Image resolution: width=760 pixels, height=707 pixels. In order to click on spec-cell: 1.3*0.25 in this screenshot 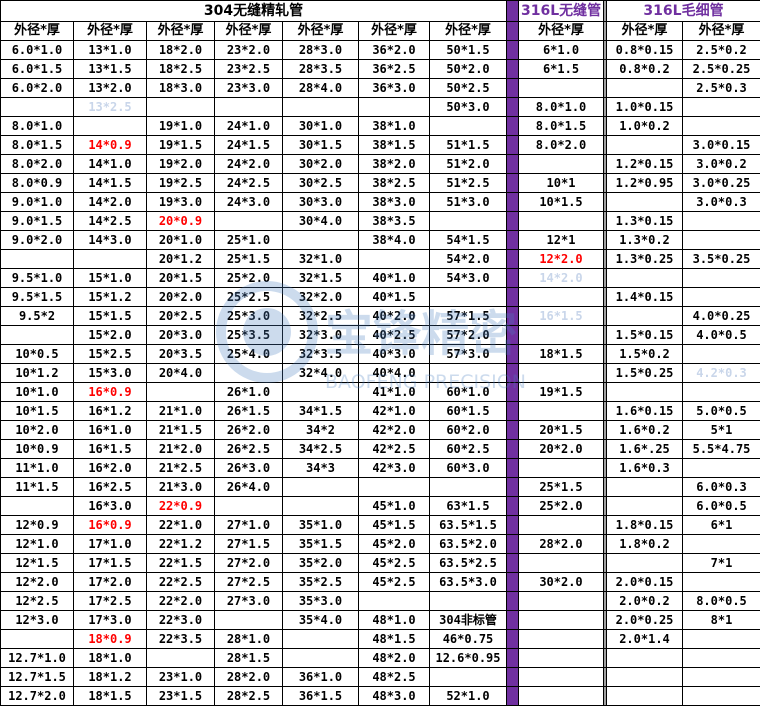, I will do `click(644, 259)`.